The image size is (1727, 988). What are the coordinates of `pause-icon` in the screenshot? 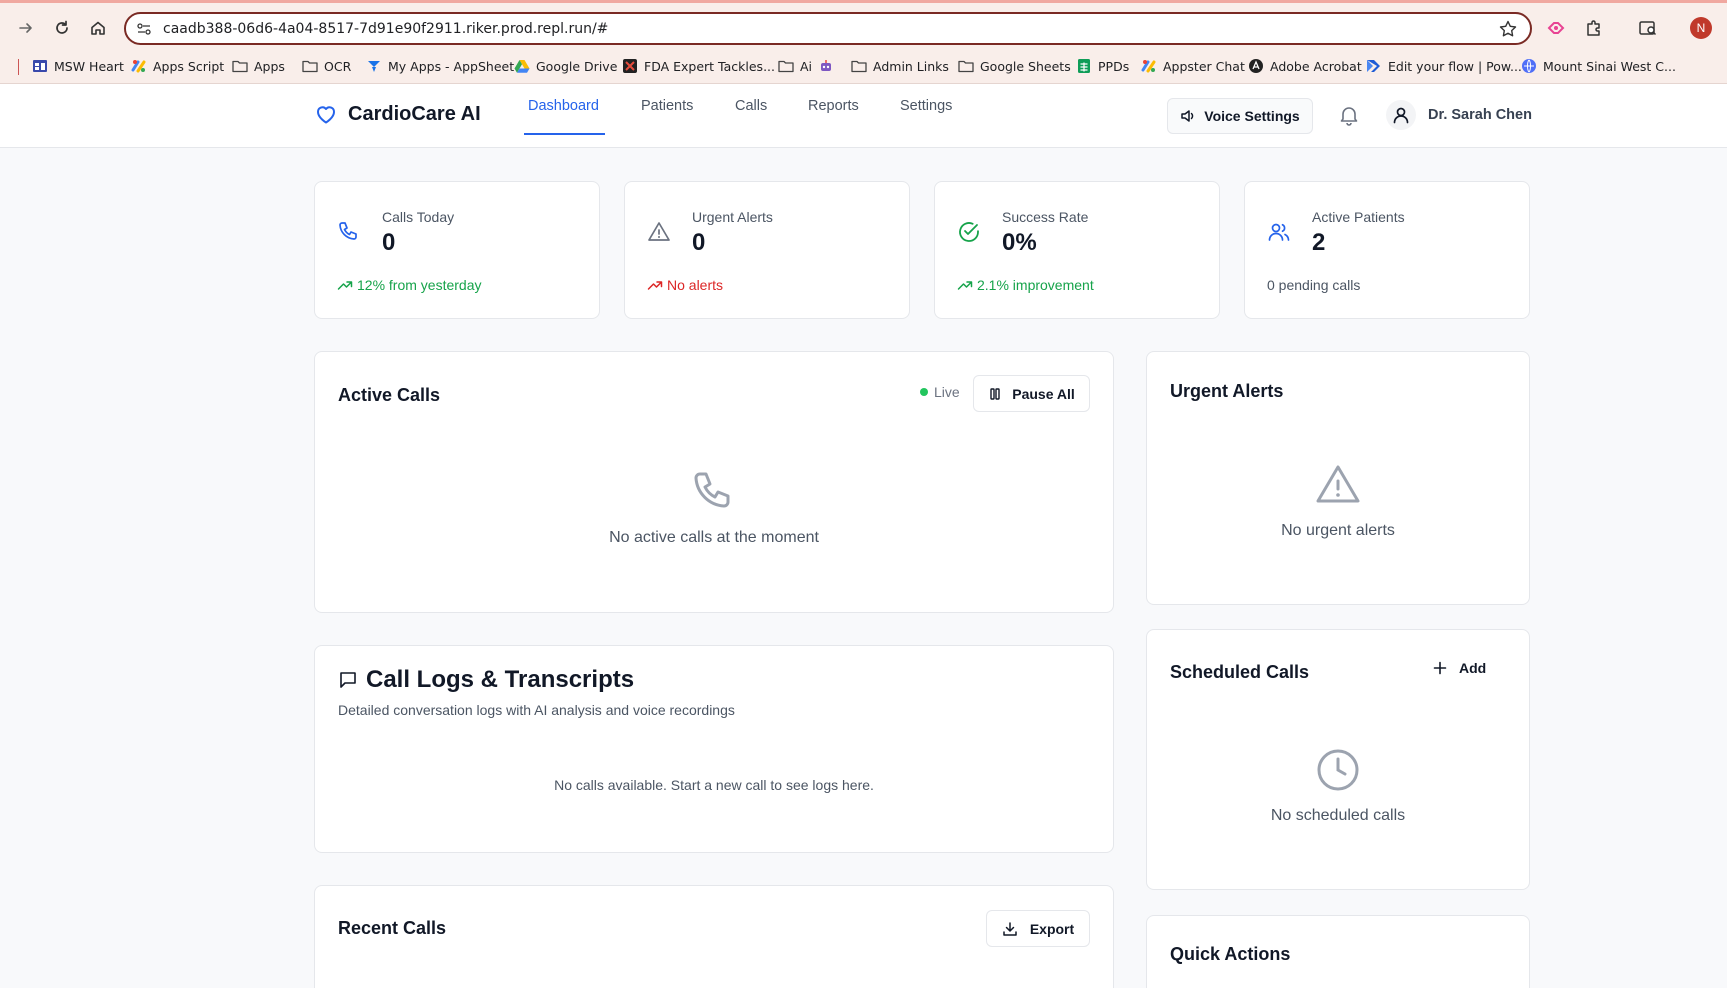 It's located at (995, 393).